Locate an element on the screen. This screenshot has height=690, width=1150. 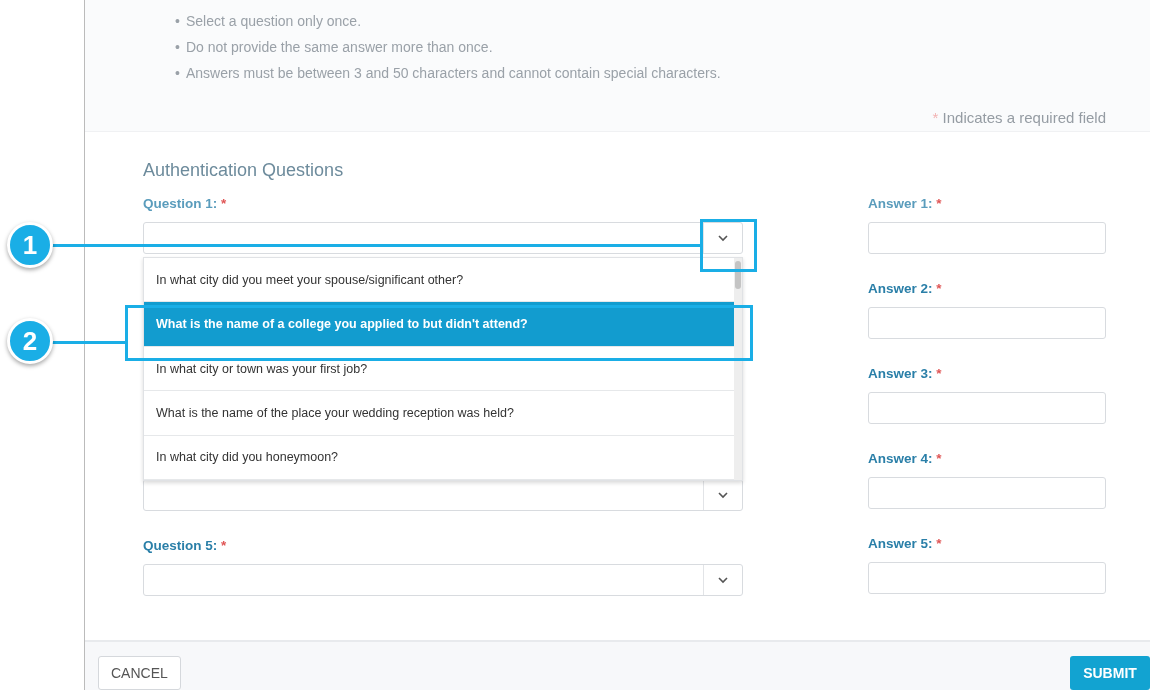
field-label: Answer 4: * is located at coordinates (905, 459).